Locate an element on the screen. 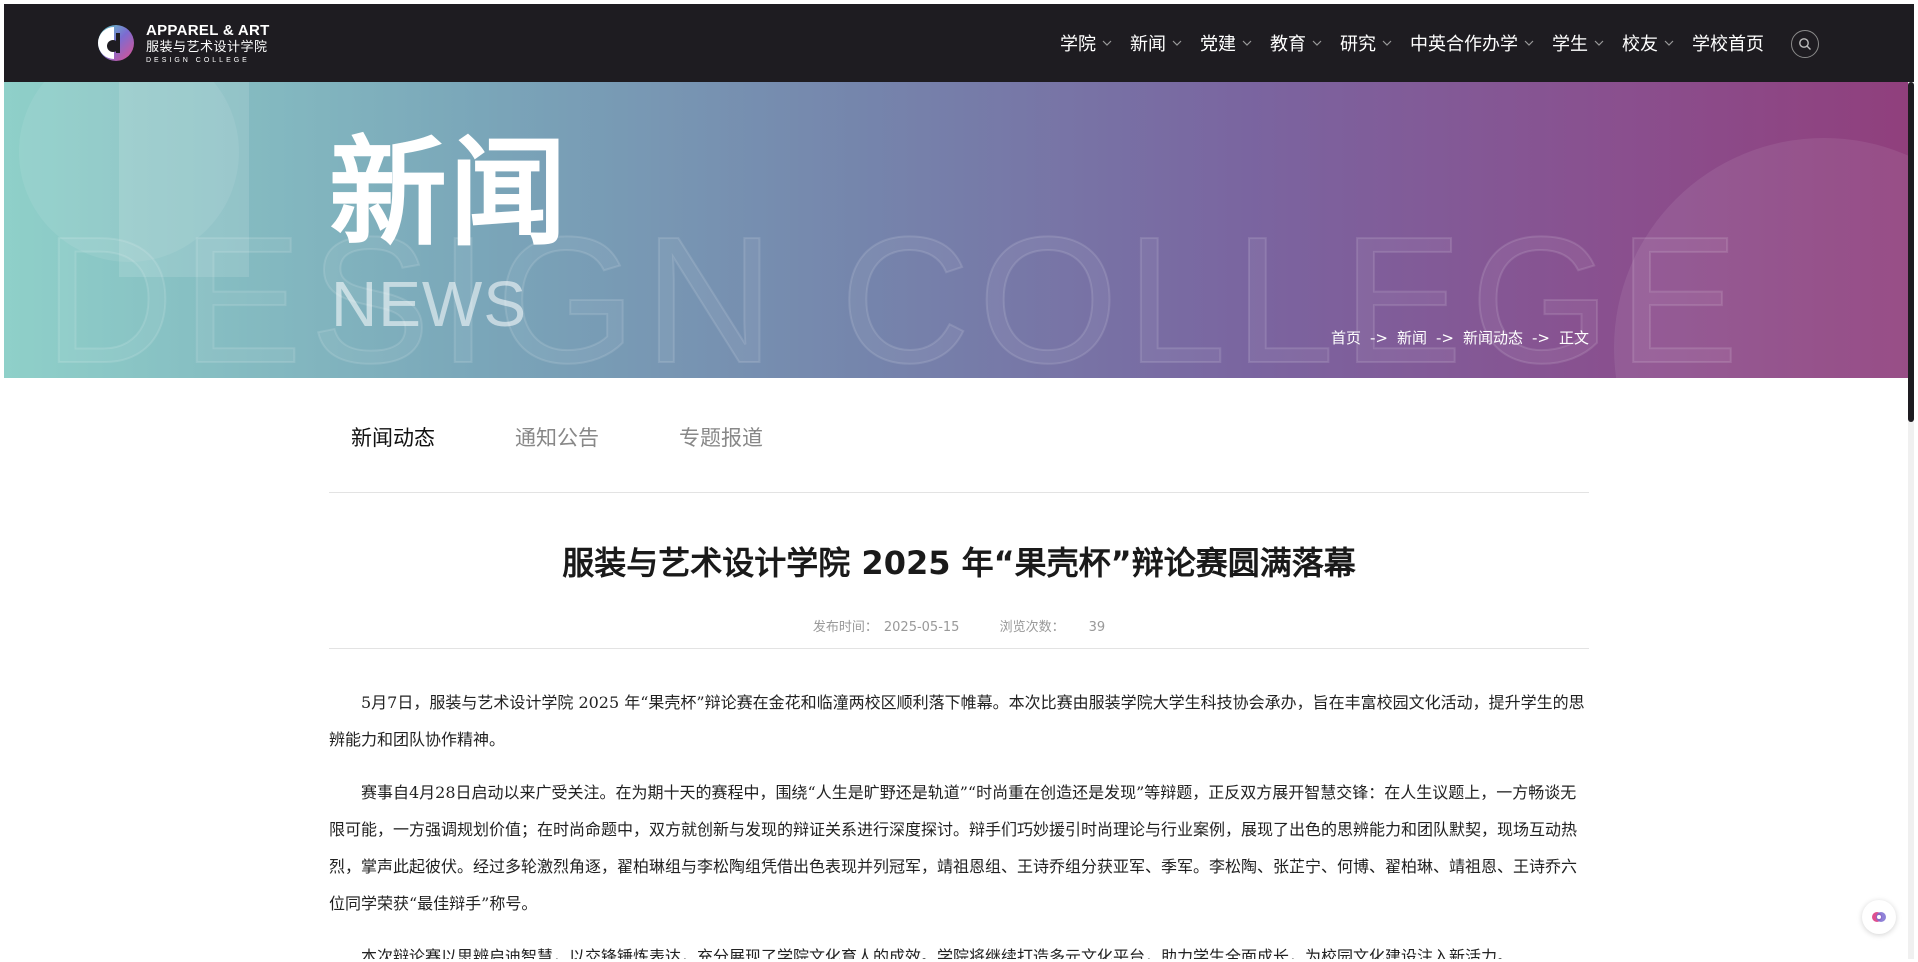  nav-item-university-home: 学校首页 is located at coordinates (1728, 43).